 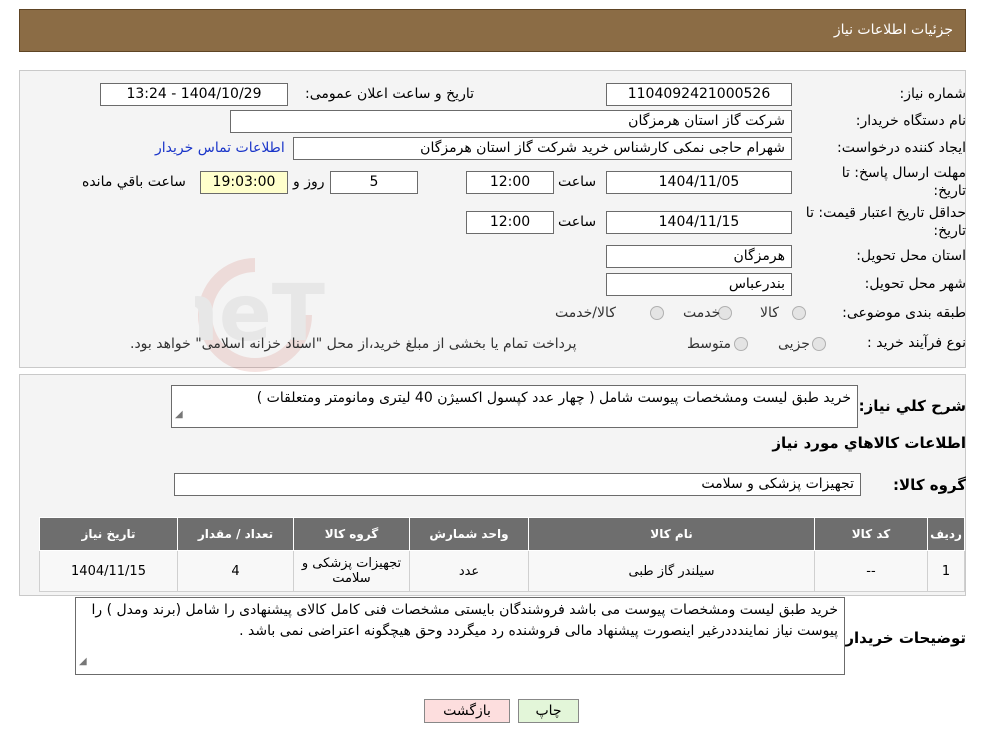 What do you see at coordinates (699, 182) in the screenshot?
I see `deadline-date-field: 1404/11/05` at bounding box center [699, 182].